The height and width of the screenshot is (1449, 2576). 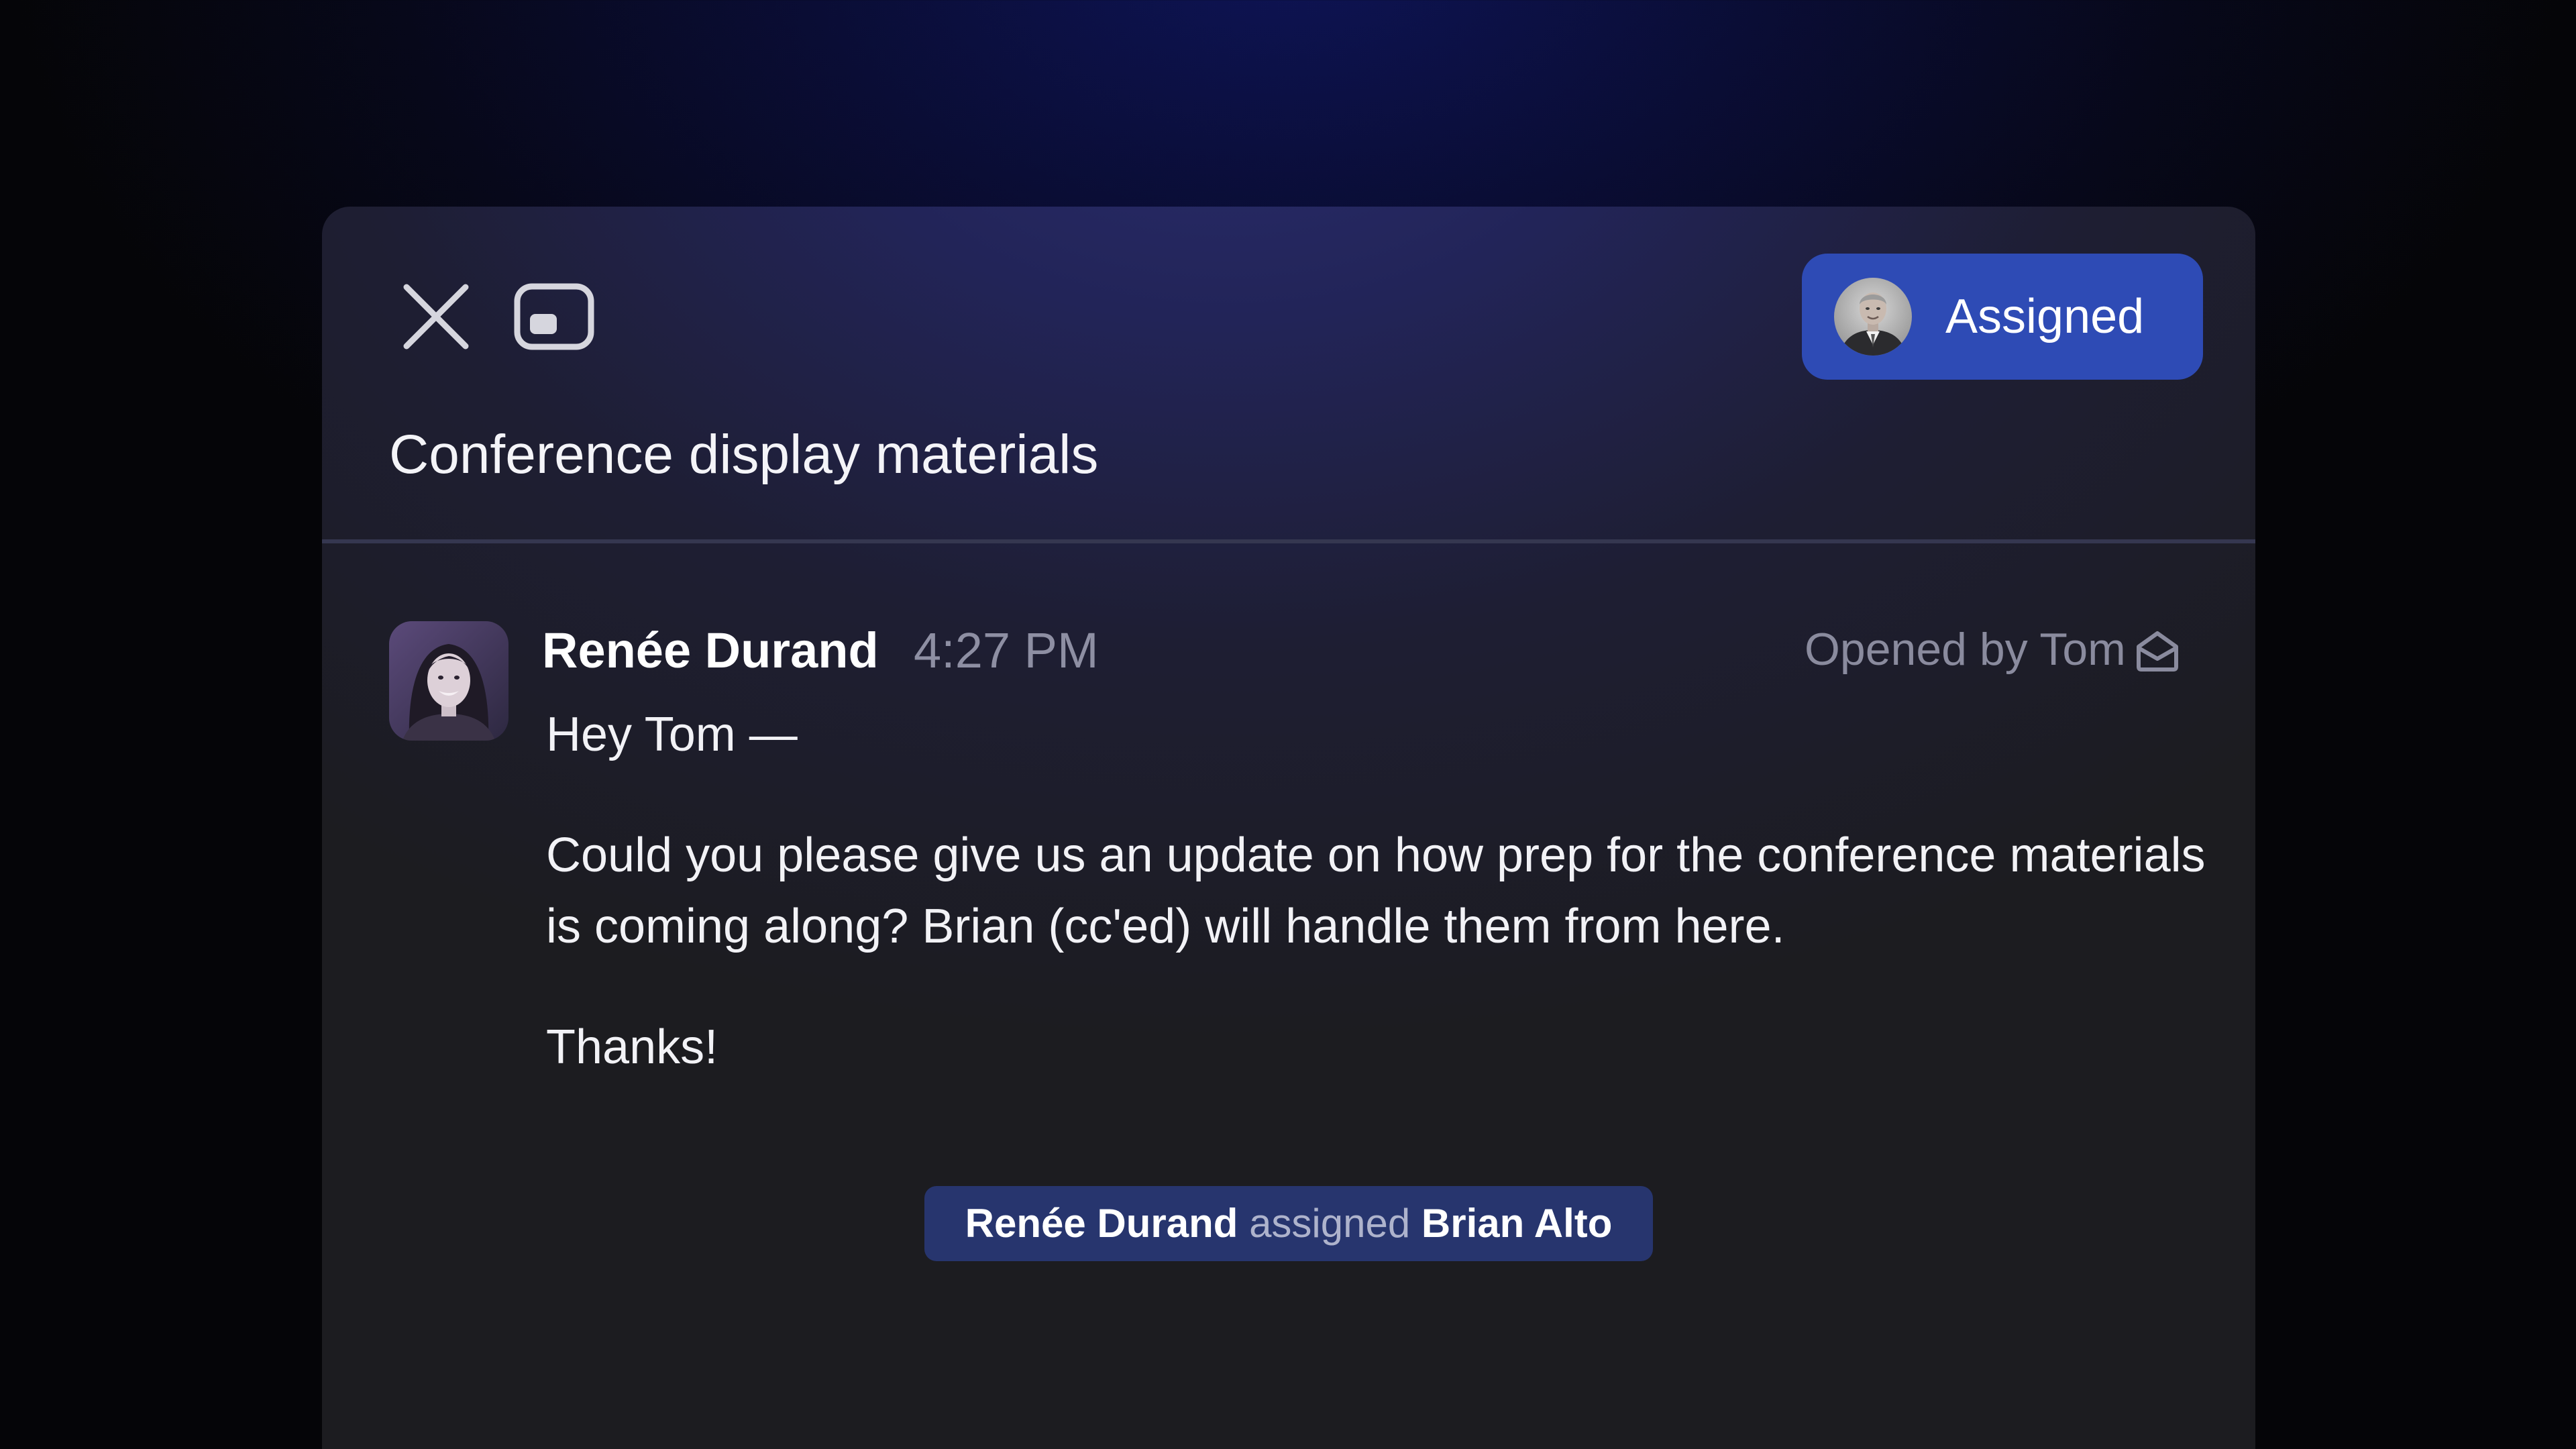 I want to click on assignee-avatar, so click(x=1873, y=317).